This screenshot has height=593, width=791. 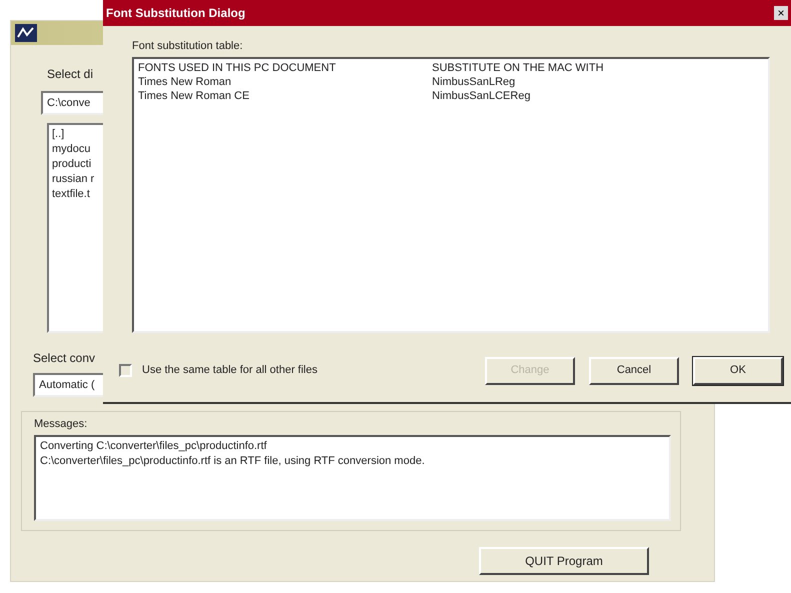 I want to click on dialog-button: Cancel, so click(x=634, y=370).